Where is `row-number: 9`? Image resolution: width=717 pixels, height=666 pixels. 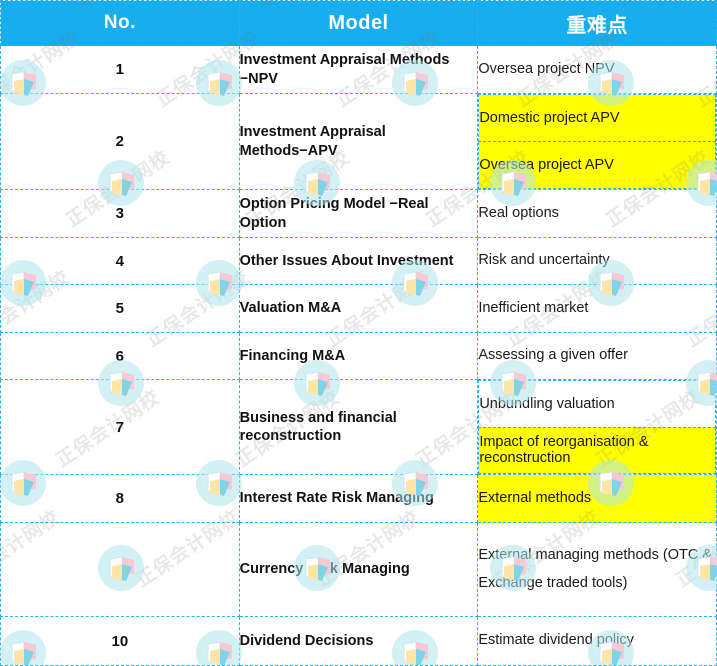 row-number: 9 is located at coordinates (120, 569).